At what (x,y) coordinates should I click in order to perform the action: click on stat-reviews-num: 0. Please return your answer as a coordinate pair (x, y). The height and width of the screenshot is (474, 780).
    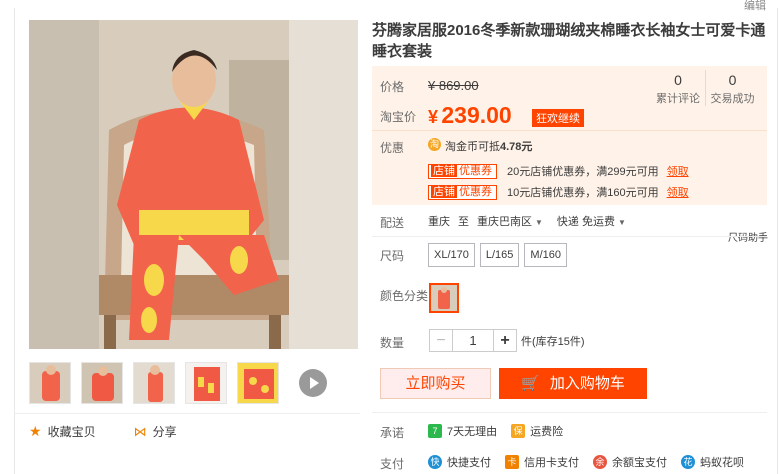
    Looking at the image, I should click on (678, 80).